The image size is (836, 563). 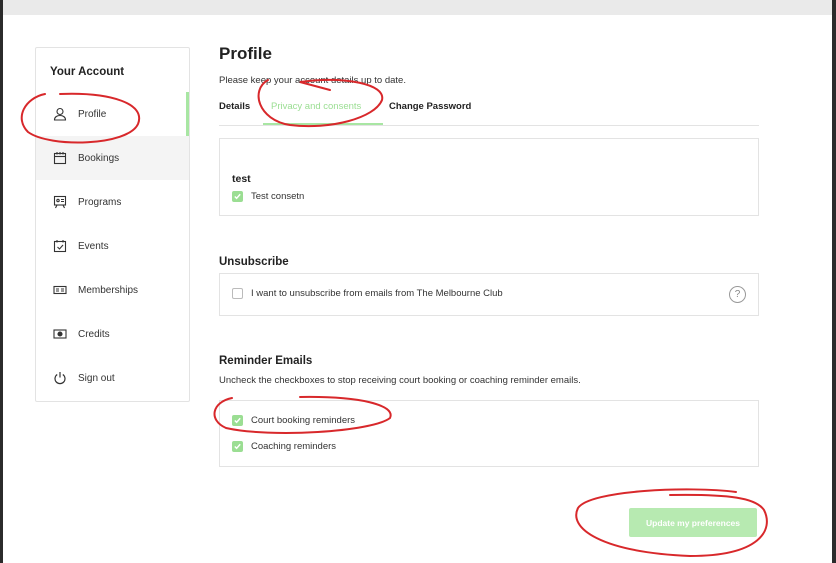 What do you see at coordinates (60, 158) in the screenshot?
I see `calendar-icon` at bounding box center [60, 158].